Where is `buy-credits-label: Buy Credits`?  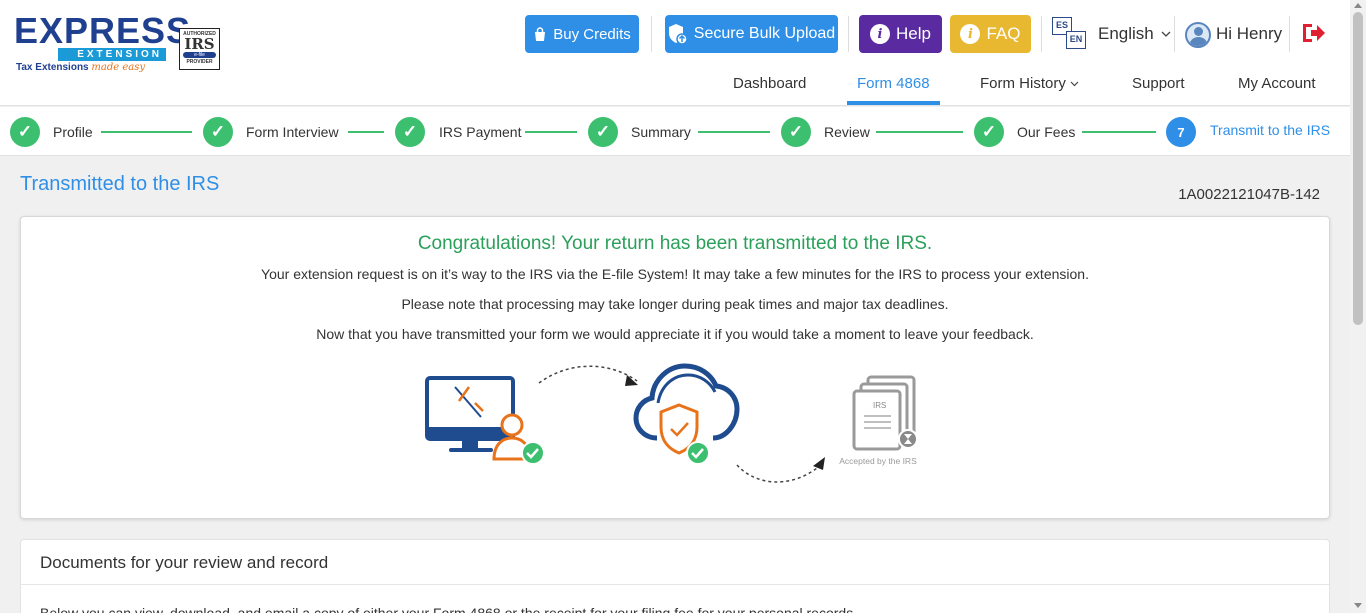 buy-credits-label: Buy Credits is located at coordinates (592, 34).